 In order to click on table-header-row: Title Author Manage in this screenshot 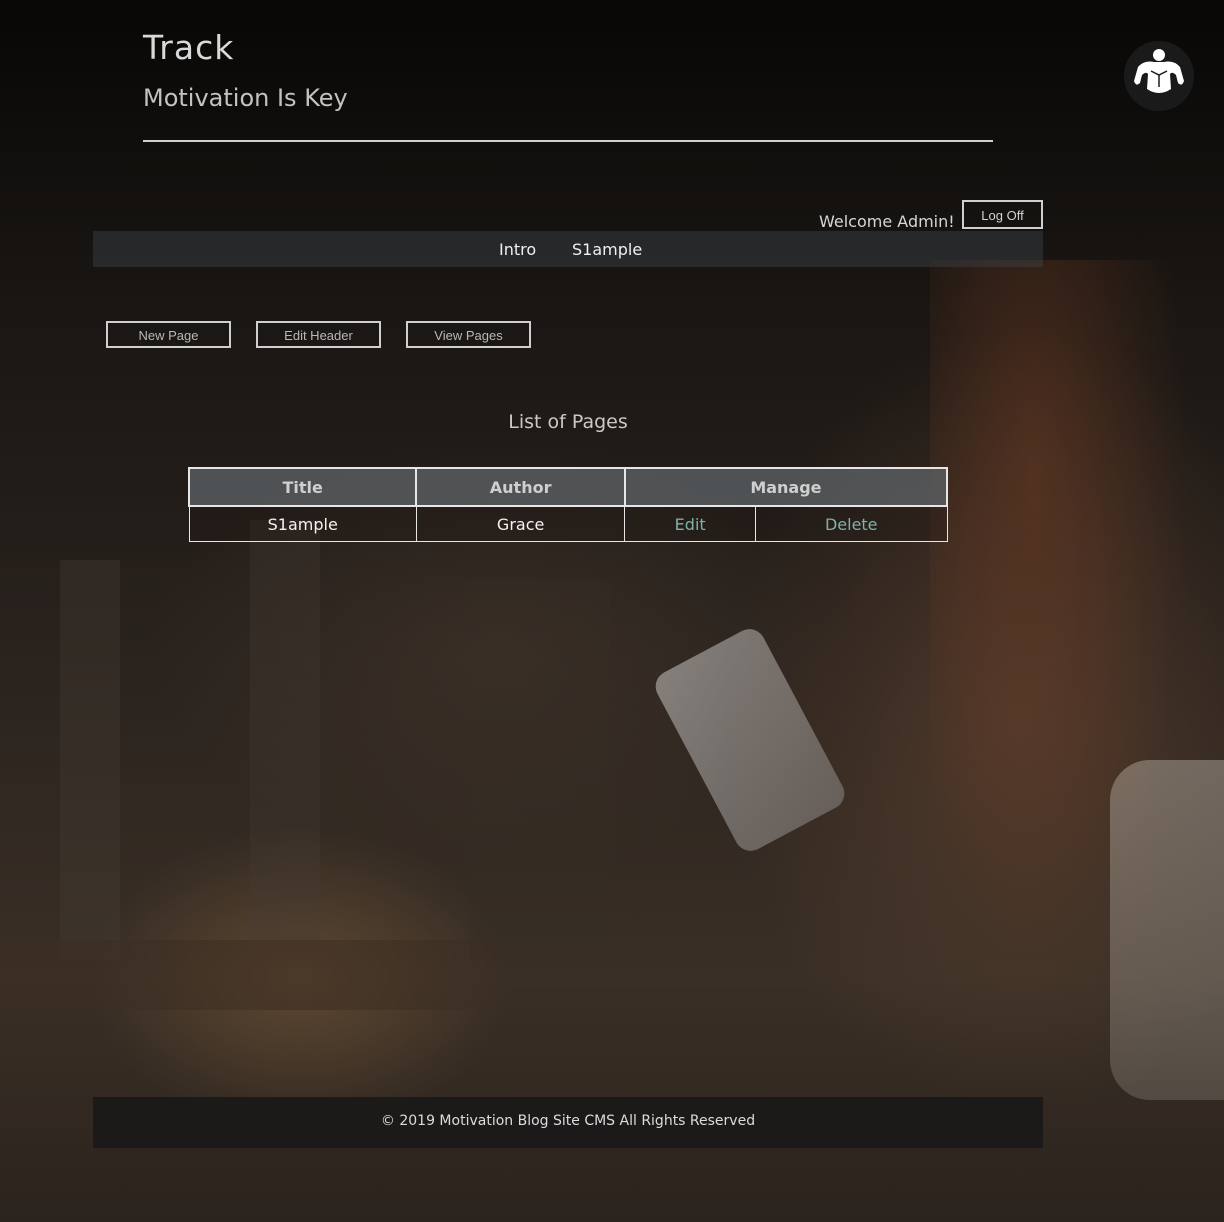, I will do `click(568, 487)`.